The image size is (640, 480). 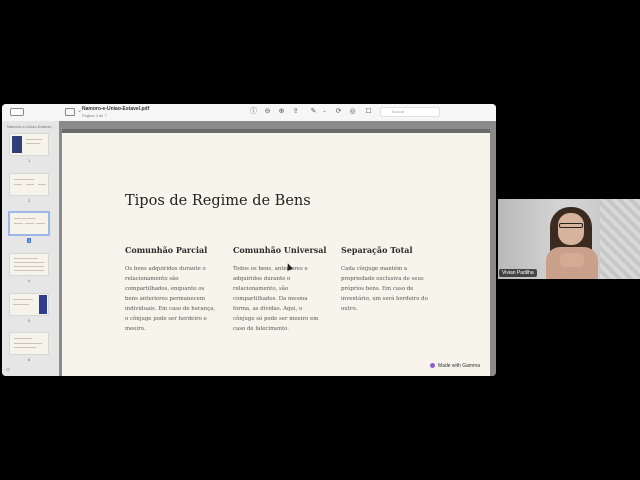 What do you see at coordinates (29, 320) in the screenshot?
I see `thumbnail-label: 5` at bounding box center [29, 320].